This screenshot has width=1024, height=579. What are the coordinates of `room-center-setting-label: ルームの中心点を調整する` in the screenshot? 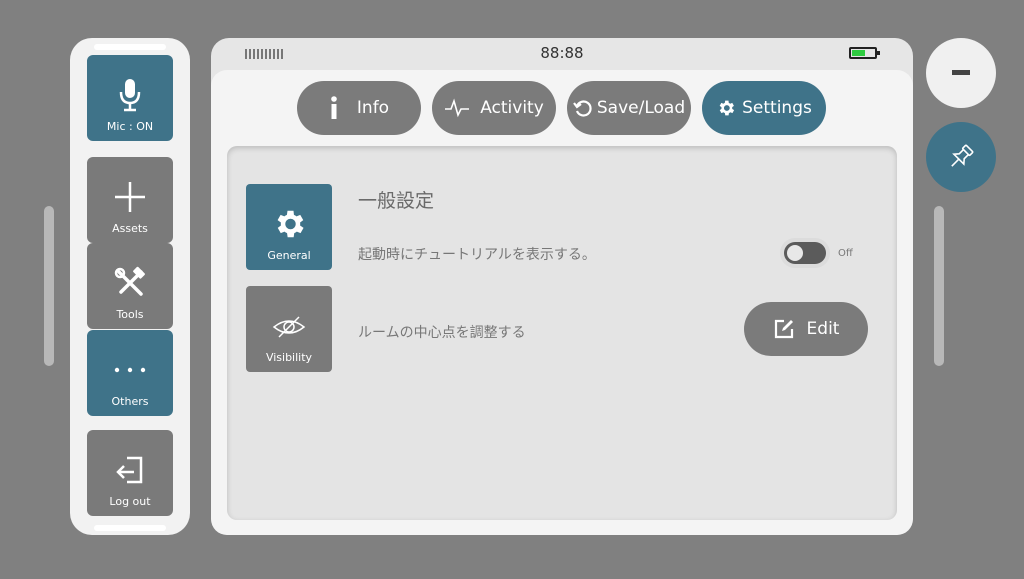 It's located at (442, 333).